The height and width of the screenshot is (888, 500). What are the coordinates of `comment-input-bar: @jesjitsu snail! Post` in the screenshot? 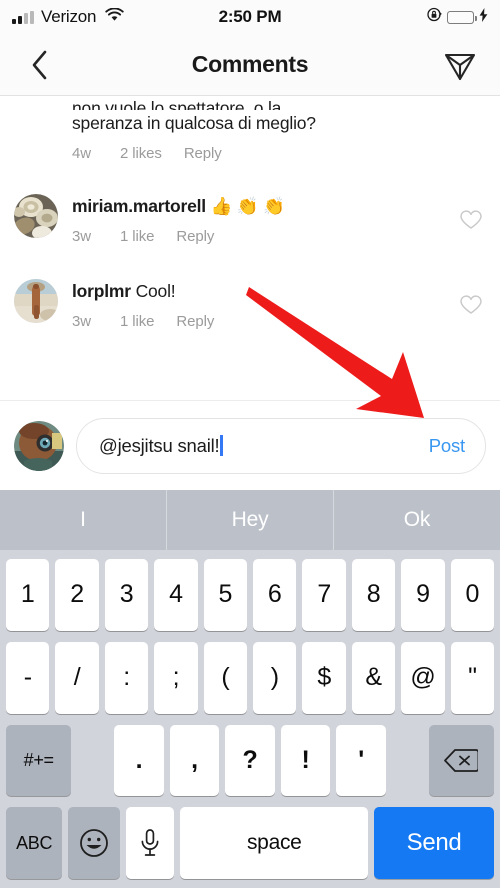 It's located at (250, 445).